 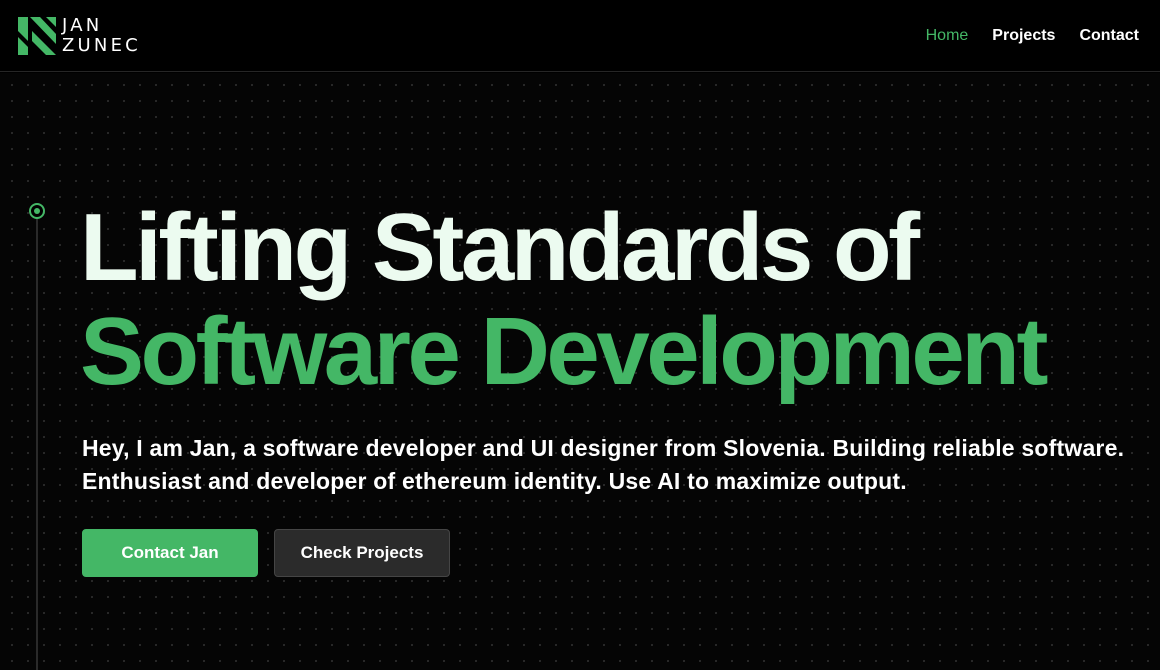 What do you see at coordinates (101, 45) in the screenshot?
I see `logo-line-2: ZUNEC` at bounding box center [101, 45].